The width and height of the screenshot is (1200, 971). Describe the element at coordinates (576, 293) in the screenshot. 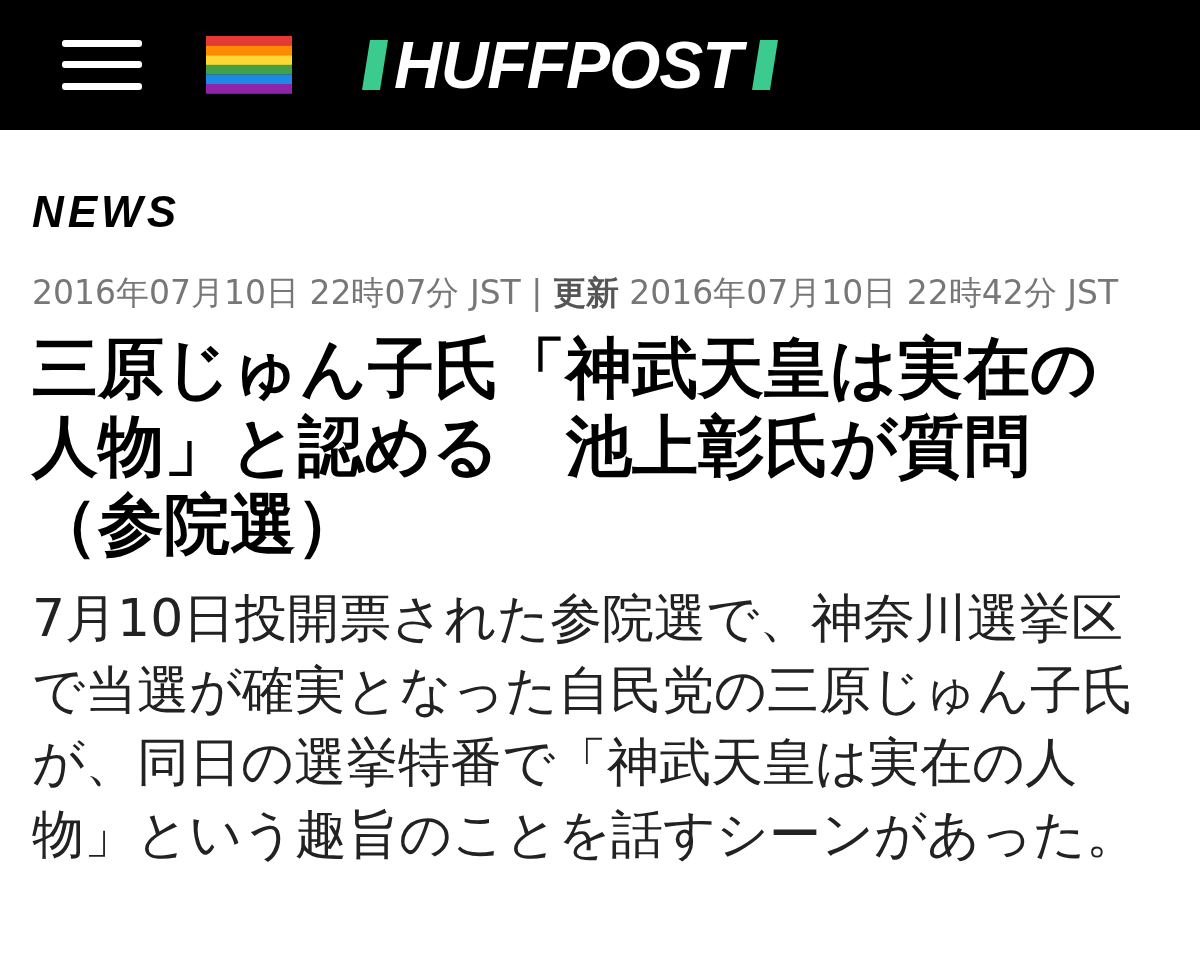

I see `article-dateline: 2016年07月10日 22時07分 JST | 更新 2016年07月10日 22時42分 JST` at that location.